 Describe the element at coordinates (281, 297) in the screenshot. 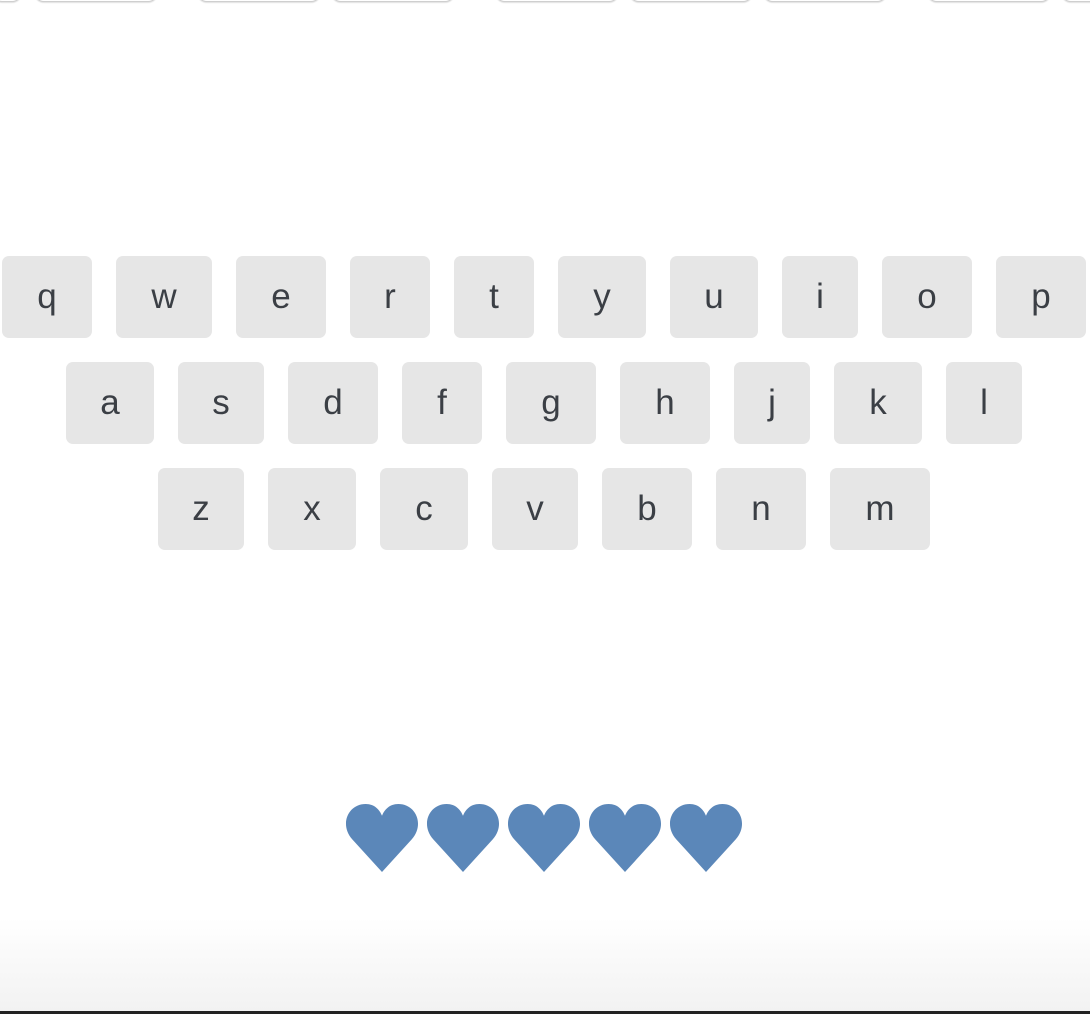

I see `key-e: e` at that location.